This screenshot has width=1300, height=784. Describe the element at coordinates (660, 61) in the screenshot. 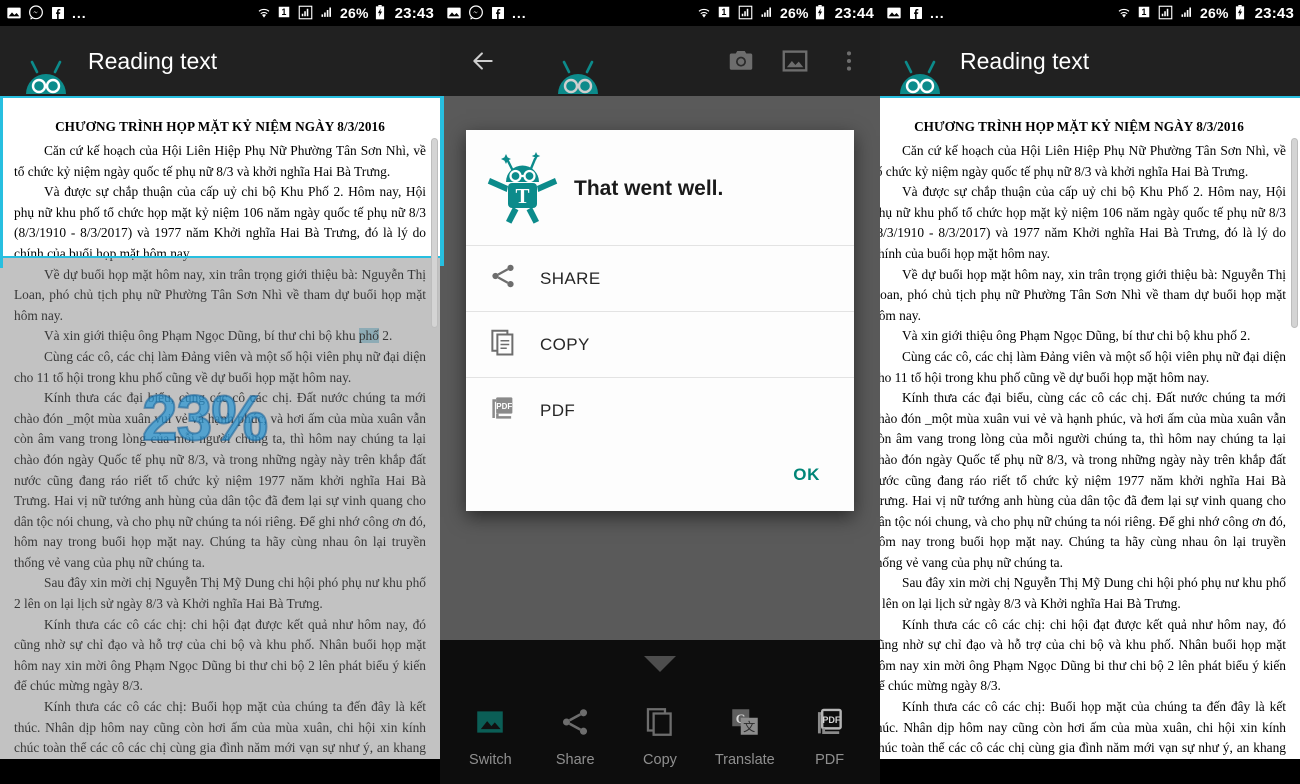

I see `app-bar-middle` at that location.